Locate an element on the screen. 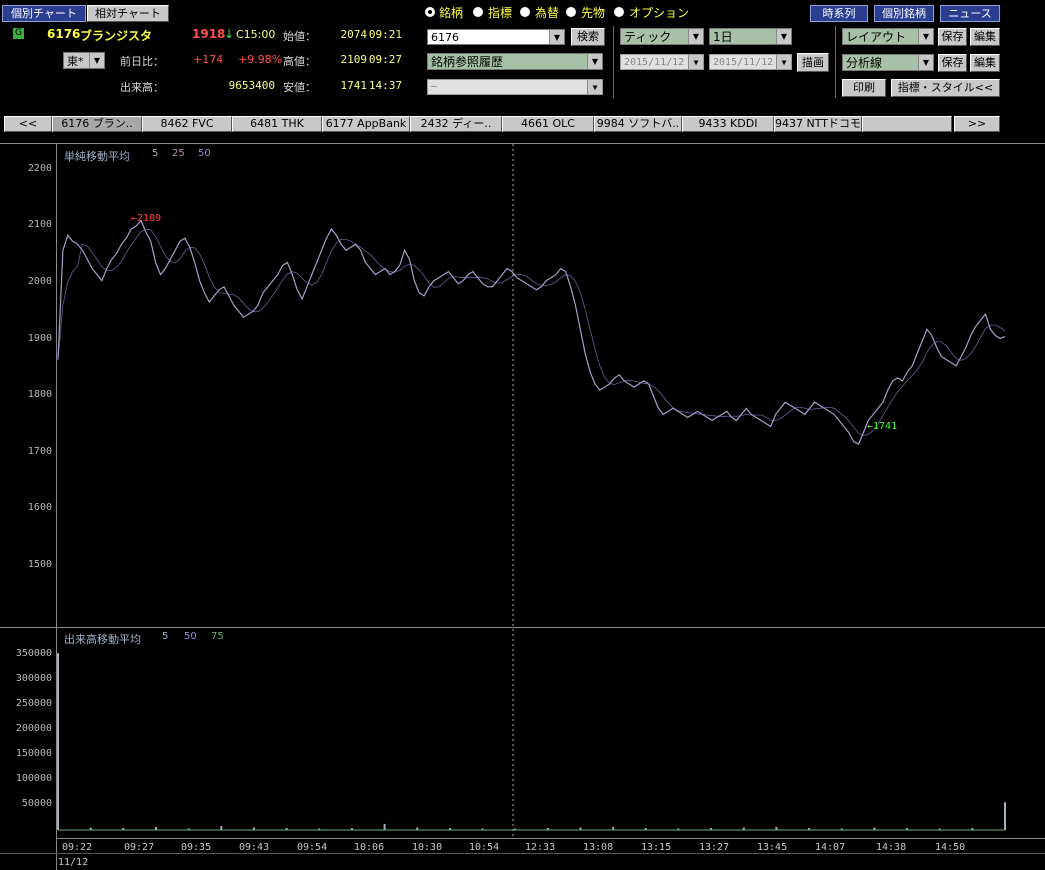 Image resolution: width=1045 pixels, height=870 pixels. x-tick: 10:06 is located at coordinates (369, 847).